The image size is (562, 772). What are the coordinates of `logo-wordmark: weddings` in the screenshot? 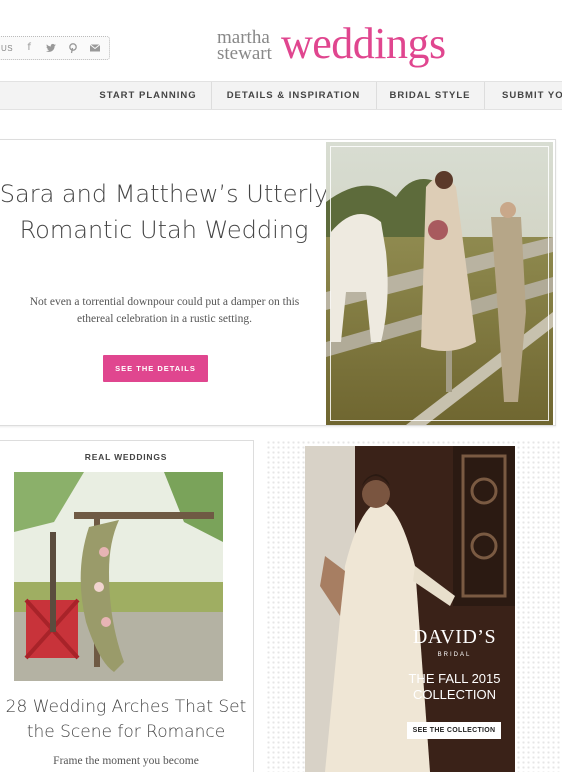 It's located at (363, 43).